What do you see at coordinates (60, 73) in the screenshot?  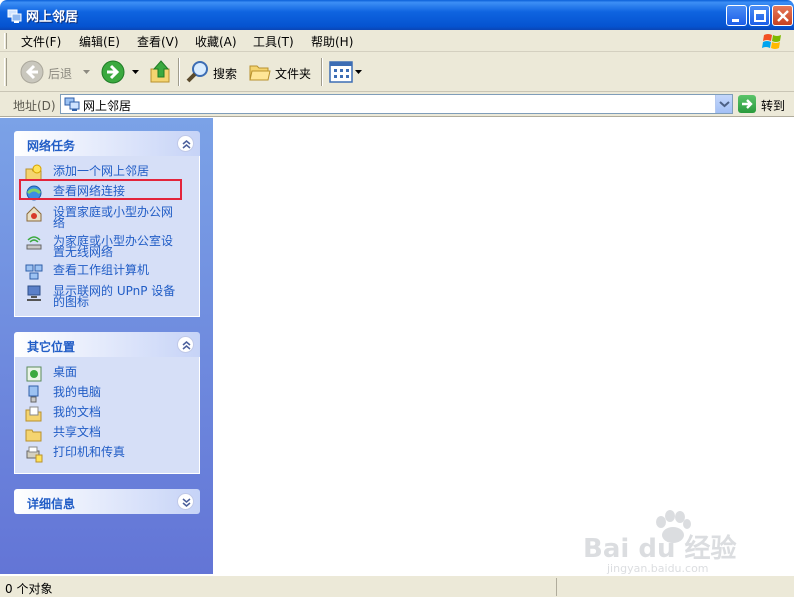 I see `back-button: 后退` at bounding box center [60, 73].